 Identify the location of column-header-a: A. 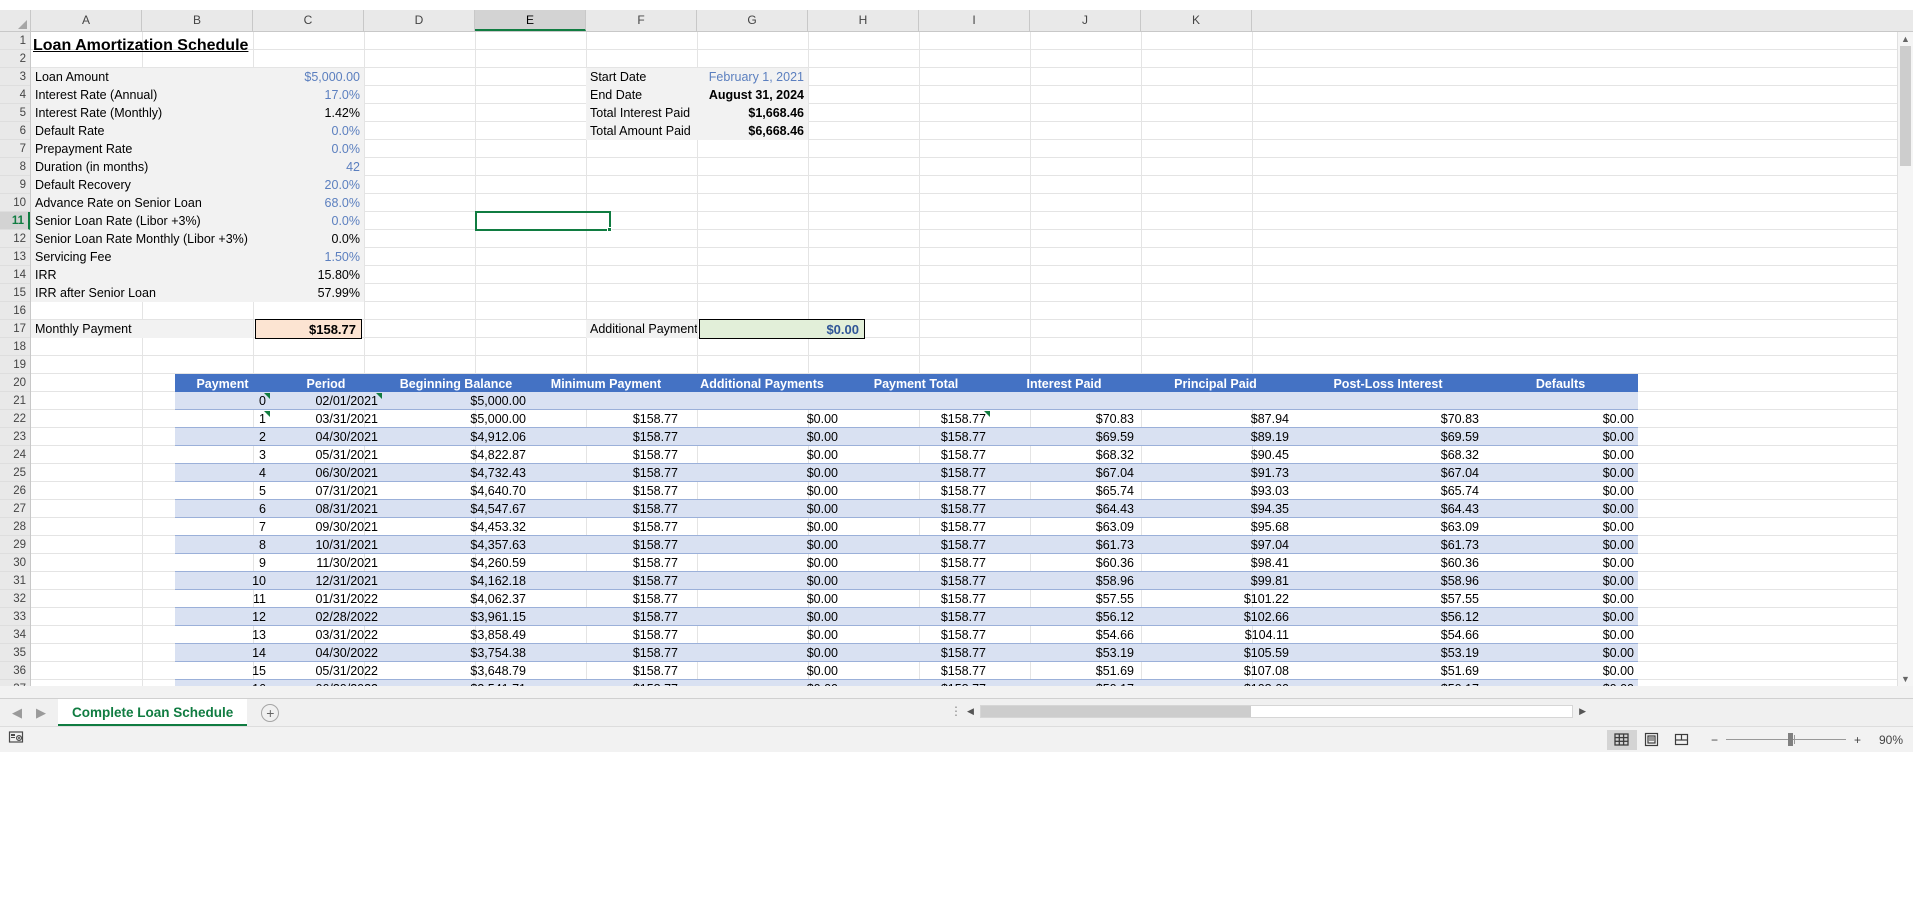
(86, 20).